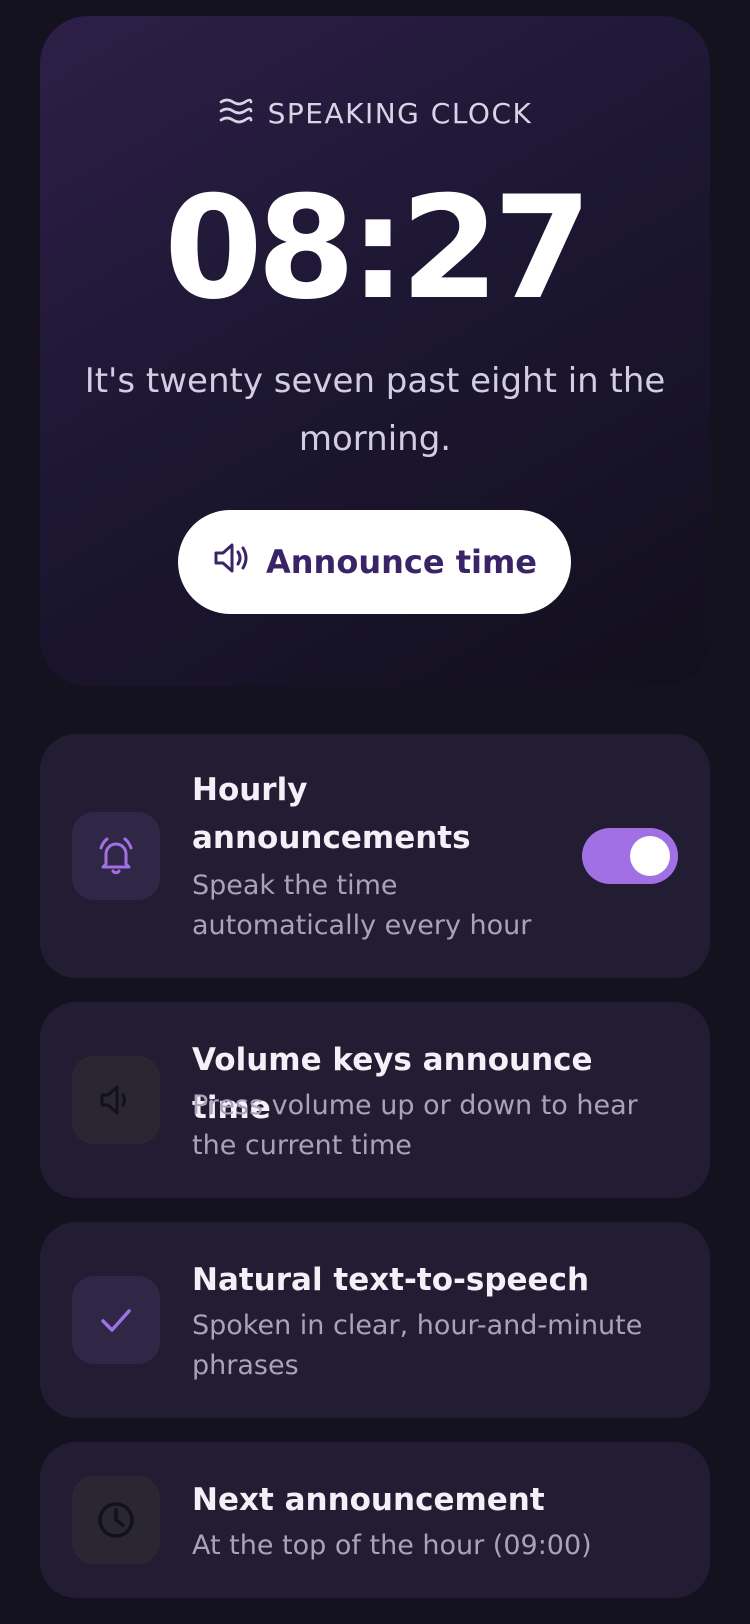  Describe the element at coordinates (400, 113) in the screenshot. I see `app-title: SPEAKING CLOCK` at that location.